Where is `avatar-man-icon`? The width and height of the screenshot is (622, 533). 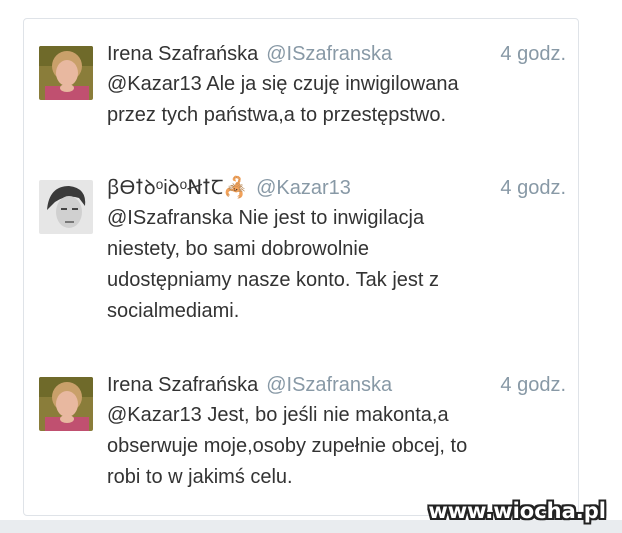 avatar-man-icon is located at coordinates (66, 207).